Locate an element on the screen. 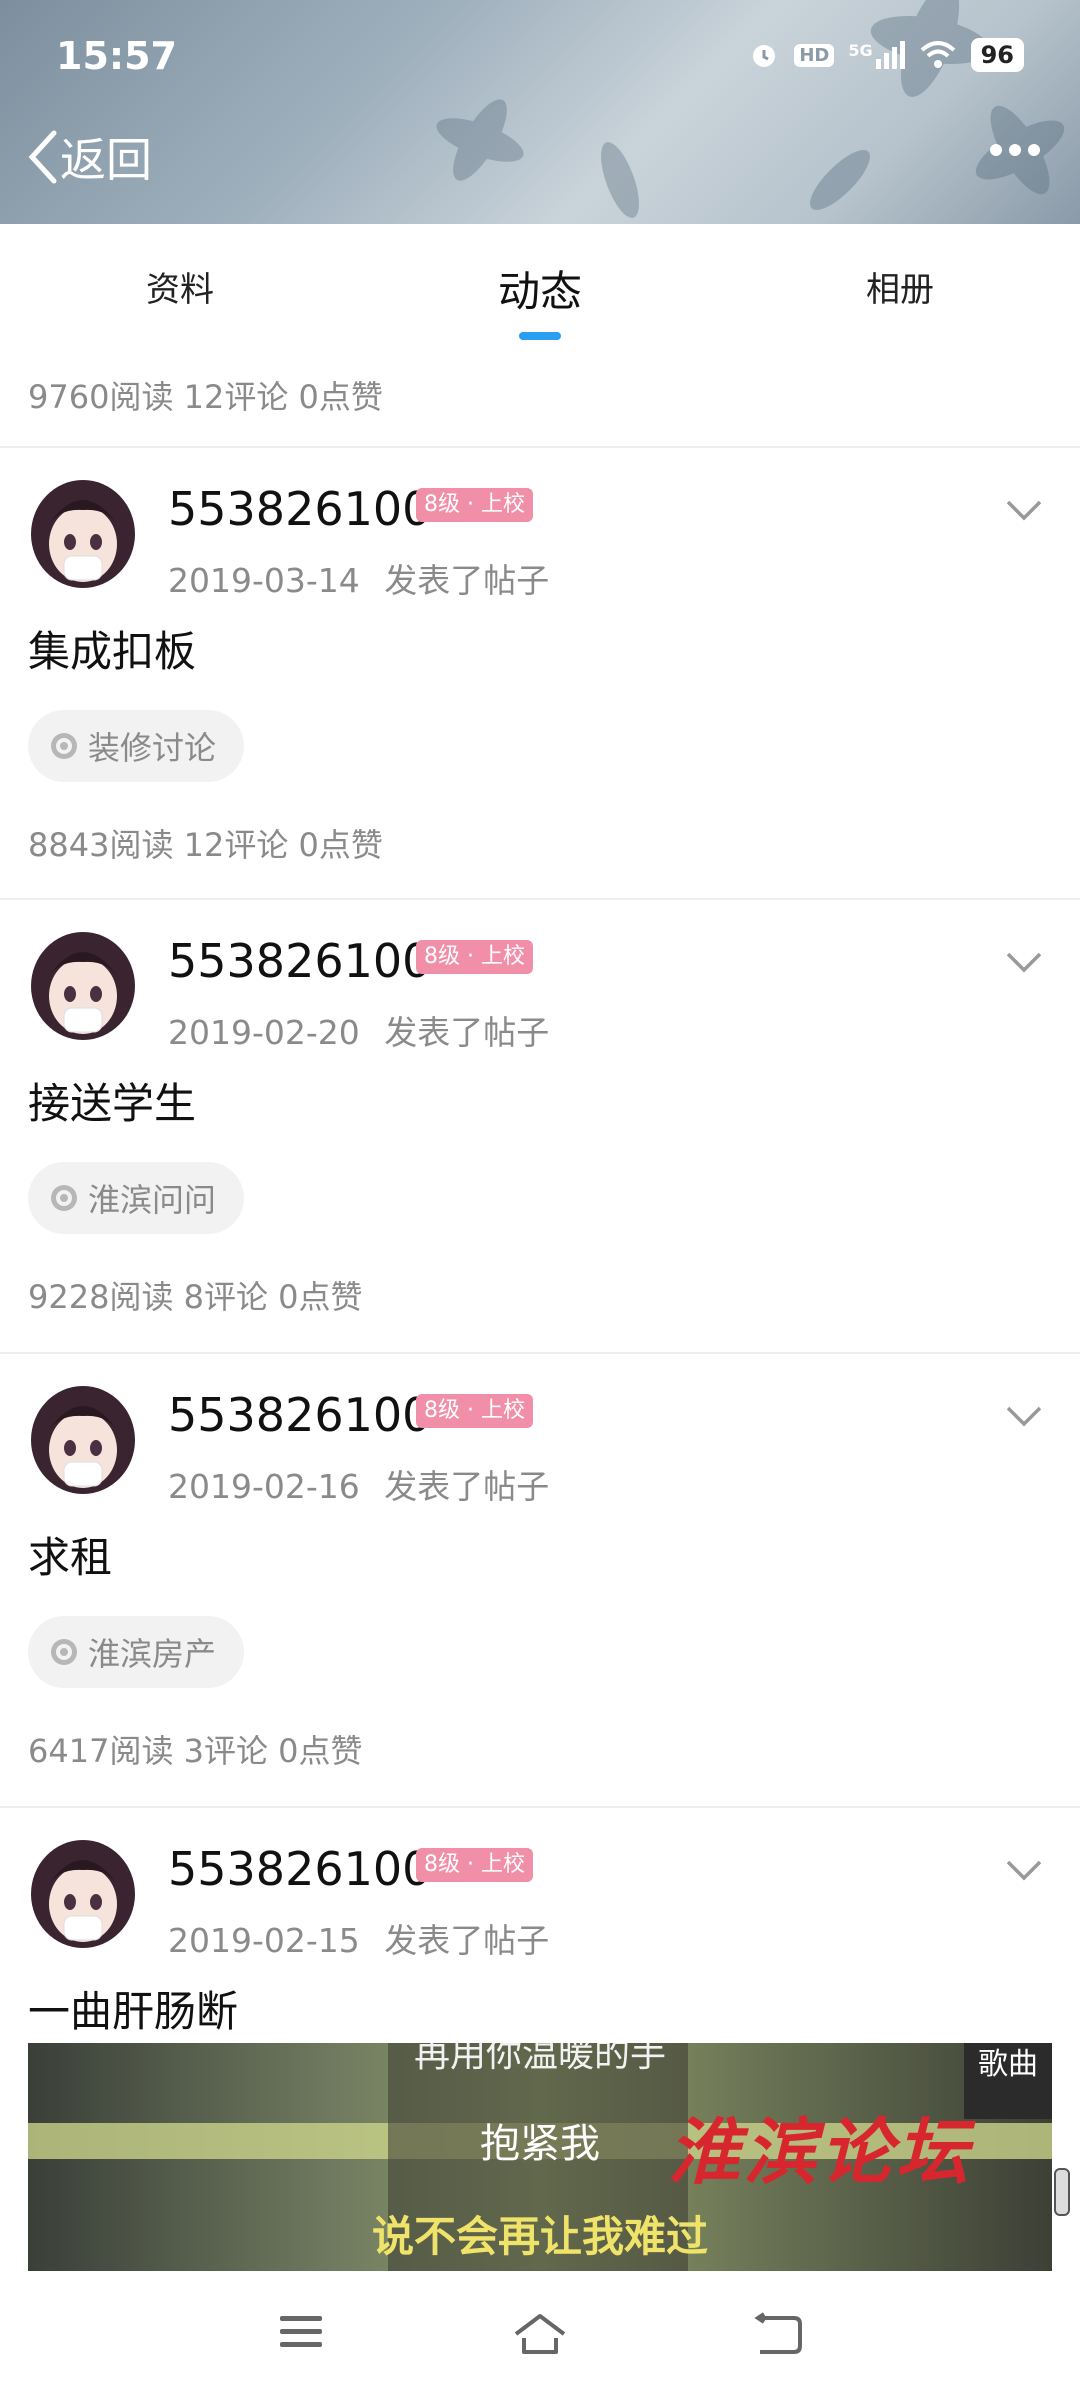  video-subtitle-bottom: 说不会再让我难过 is located at coordinates (539, 2236).